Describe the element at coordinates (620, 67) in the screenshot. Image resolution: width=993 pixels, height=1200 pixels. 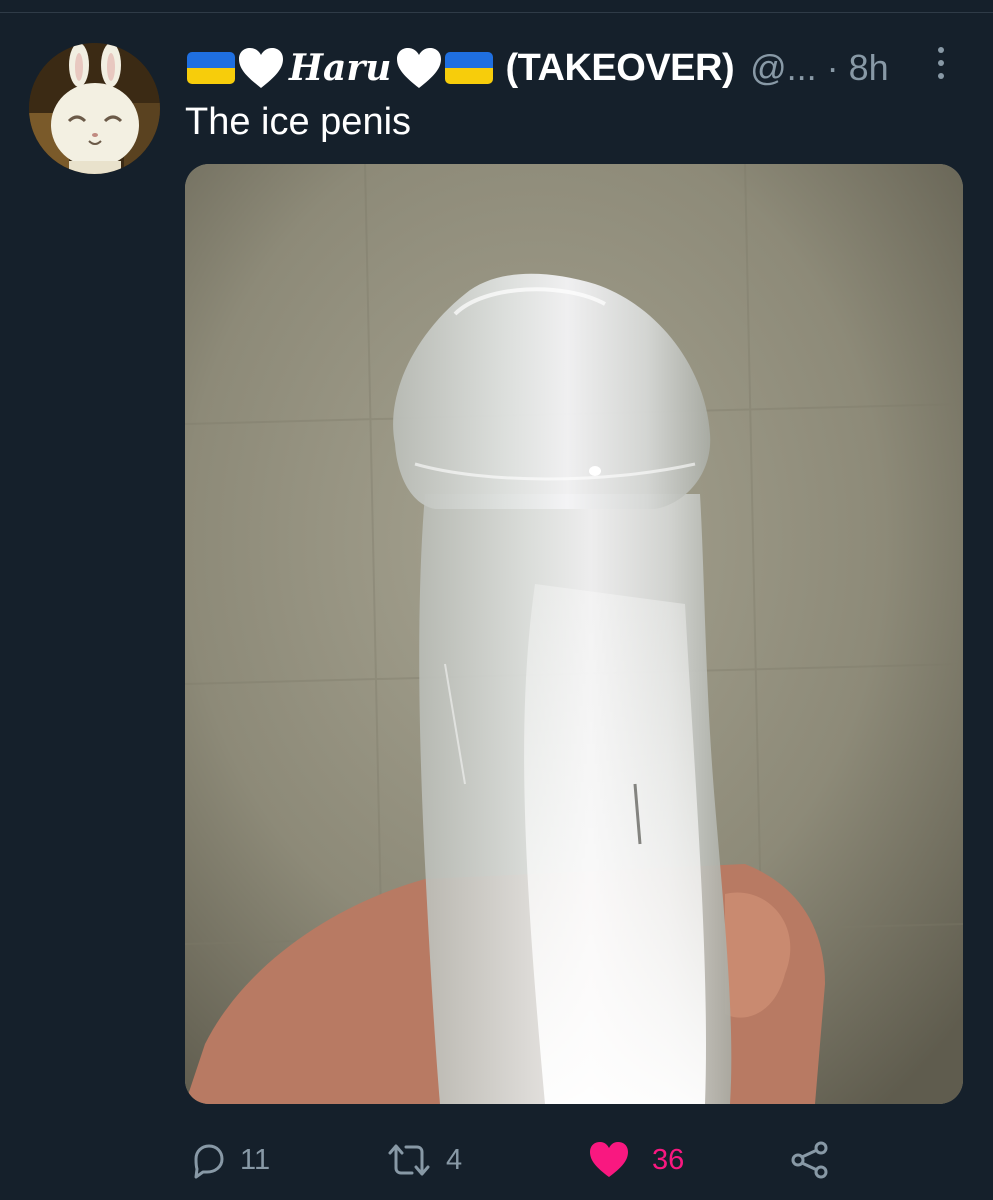
I see `display-name-suffix: (TAKEOVER)` at that location.